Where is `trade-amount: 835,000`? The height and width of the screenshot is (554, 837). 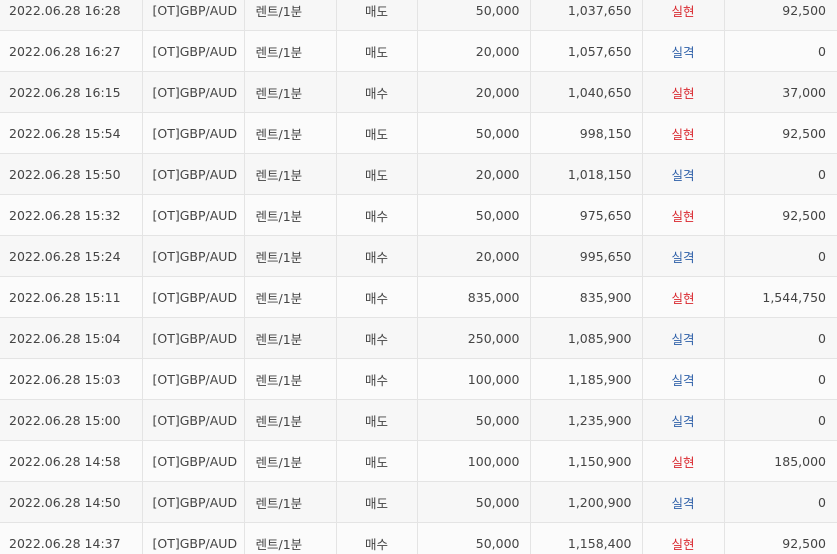 trade-amount: 835,000 is located at coordinates (474, 297).